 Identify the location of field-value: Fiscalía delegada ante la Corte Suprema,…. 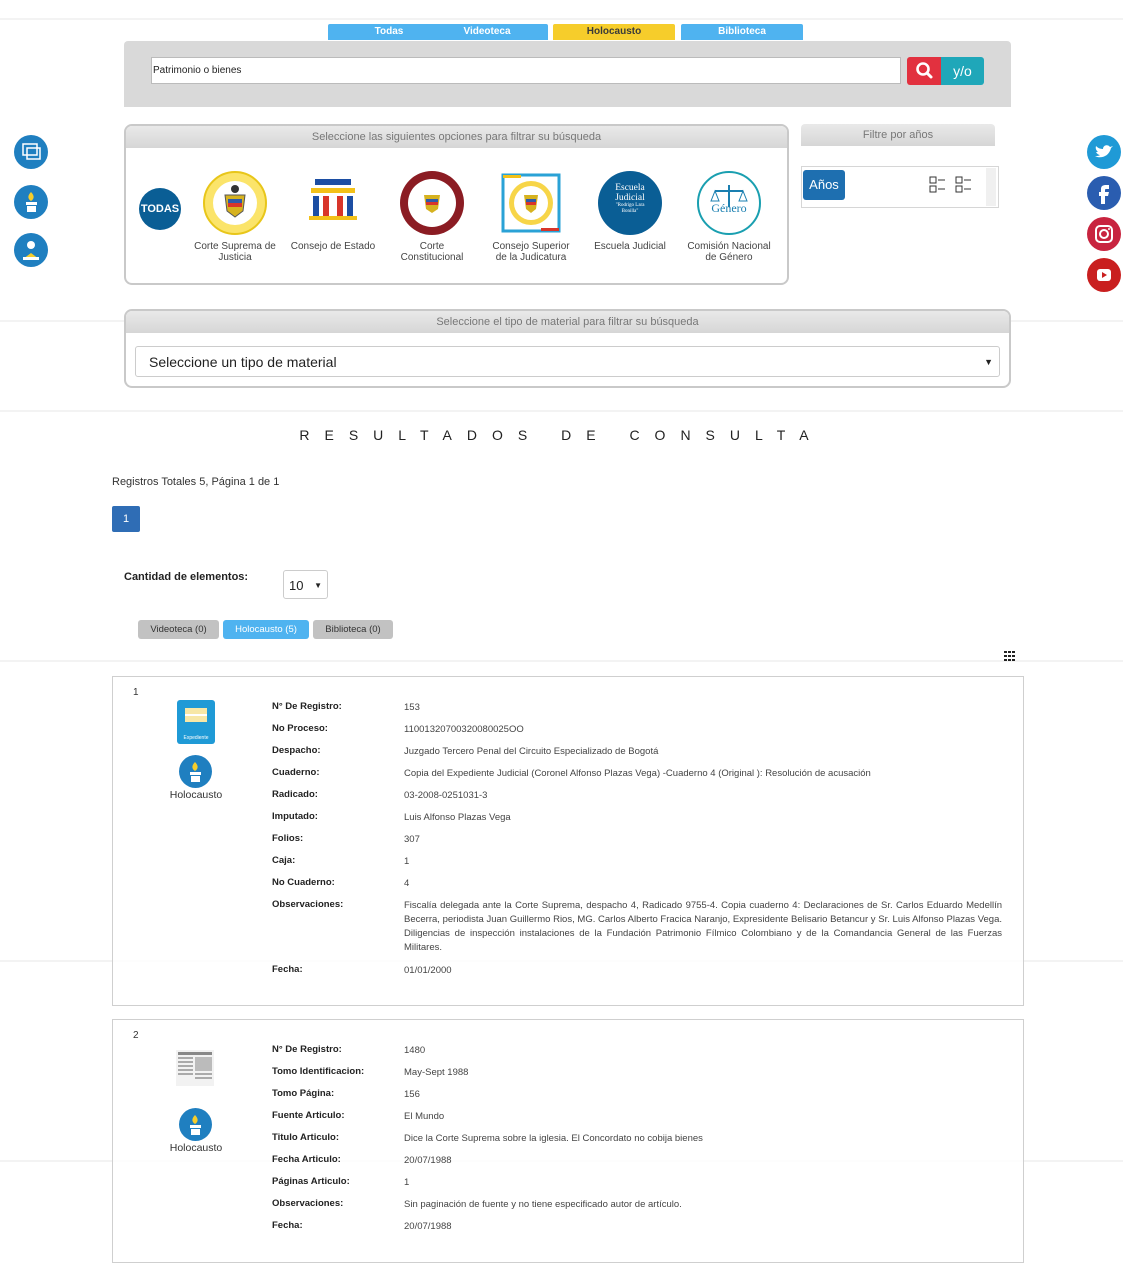
(703, 926).